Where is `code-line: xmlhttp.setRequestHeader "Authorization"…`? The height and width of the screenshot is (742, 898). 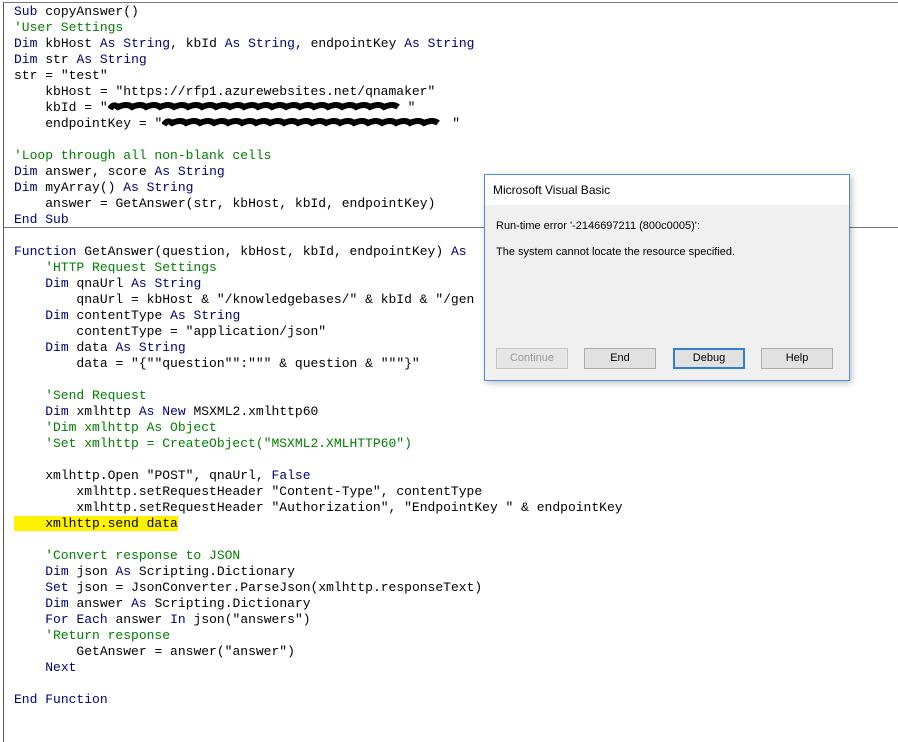 code-line: xmlhttp.setRequestHeader "Authorization"… is located at coordinates (318, 508).